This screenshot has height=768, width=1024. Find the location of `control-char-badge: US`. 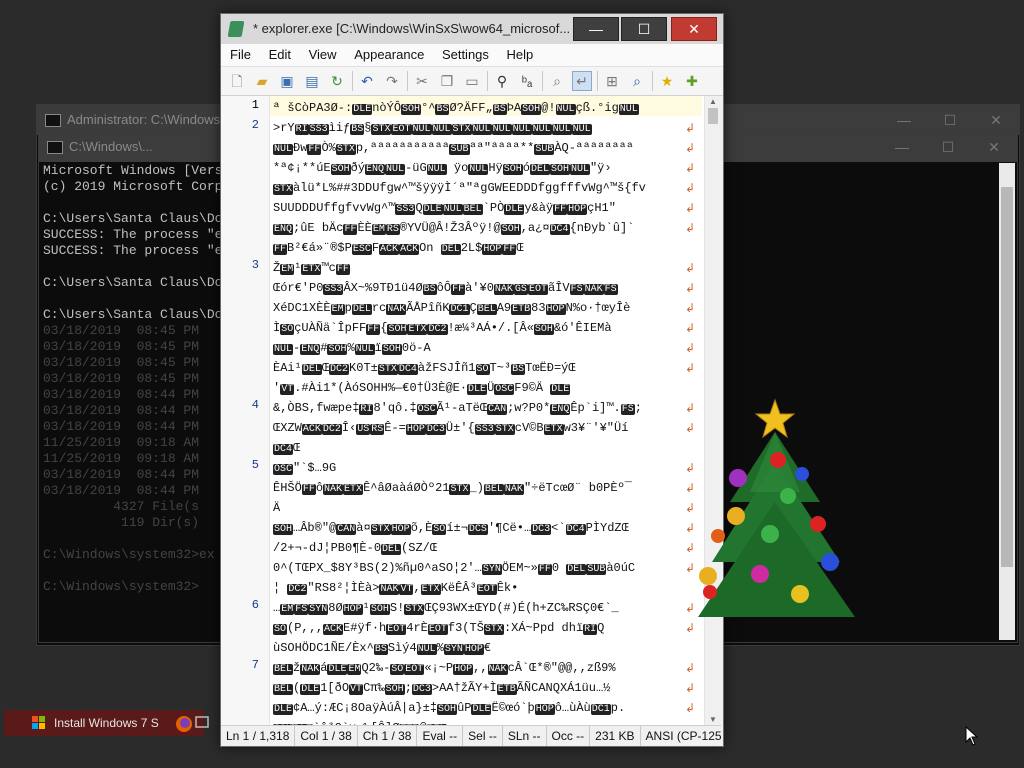

control-char-badge: US is located at coordinates (363, 429).